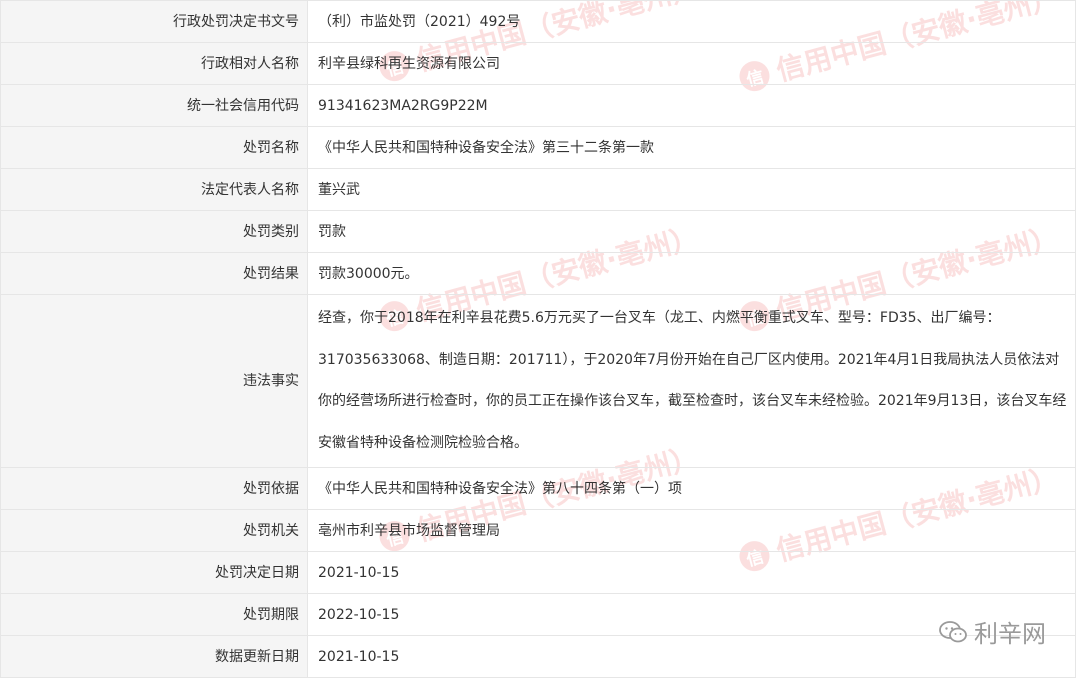  Describe the element at coordinates (154, 105) in the screenshot. I see `row-label: 统一社会信用代码` at that location.